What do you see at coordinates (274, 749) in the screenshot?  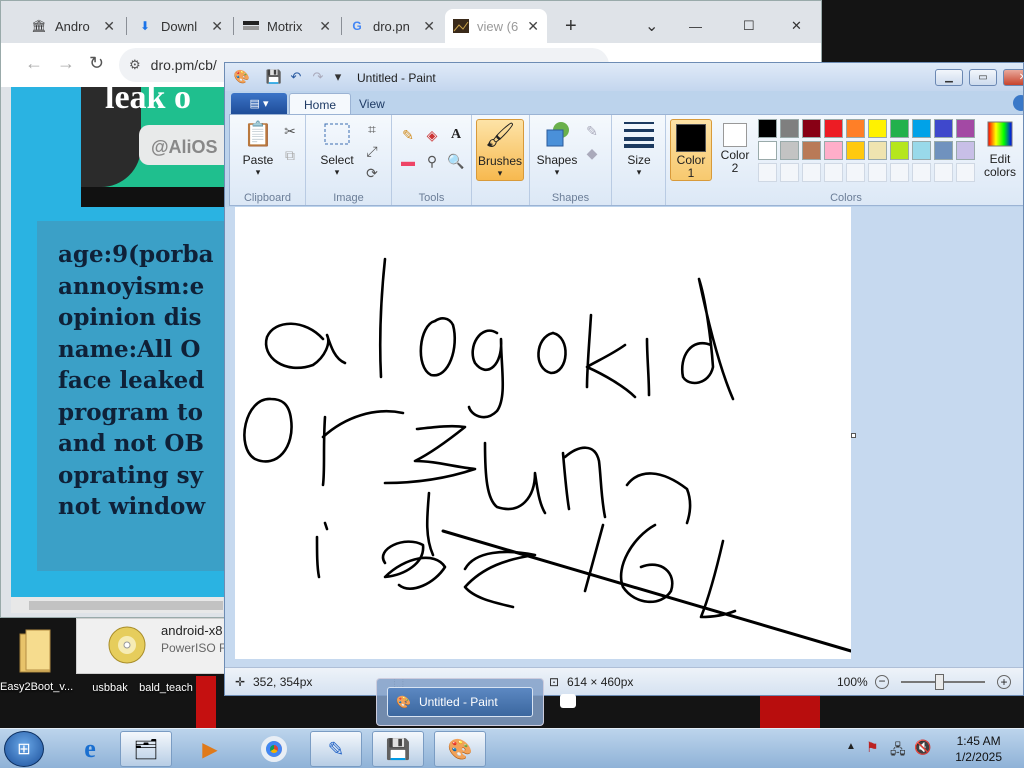 I see `taskbar-chrome` at bounding box center [274, 749].